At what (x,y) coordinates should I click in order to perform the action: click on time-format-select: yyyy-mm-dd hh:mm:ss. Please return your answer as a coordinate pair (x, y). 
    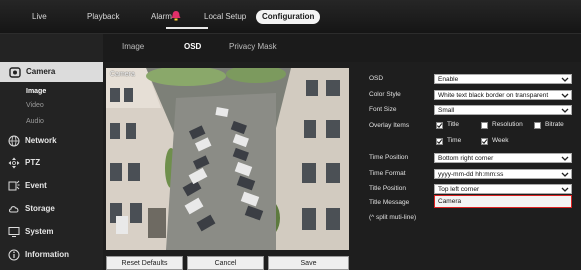
    Looking at the image, I should click on (503, 174).